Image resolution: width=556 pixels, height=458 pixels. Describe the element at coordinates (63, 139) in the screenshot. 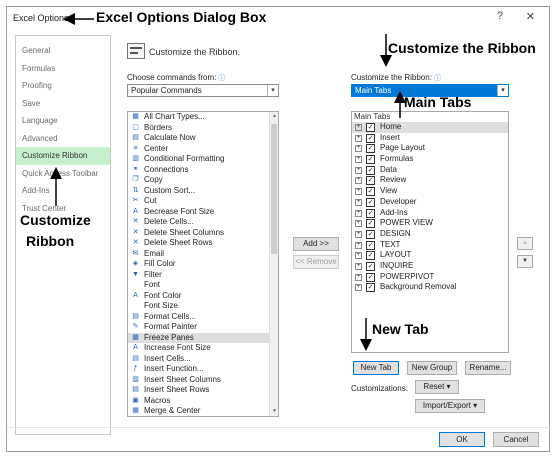

I see `sidebar-item-advanced: Advanced` at that location.